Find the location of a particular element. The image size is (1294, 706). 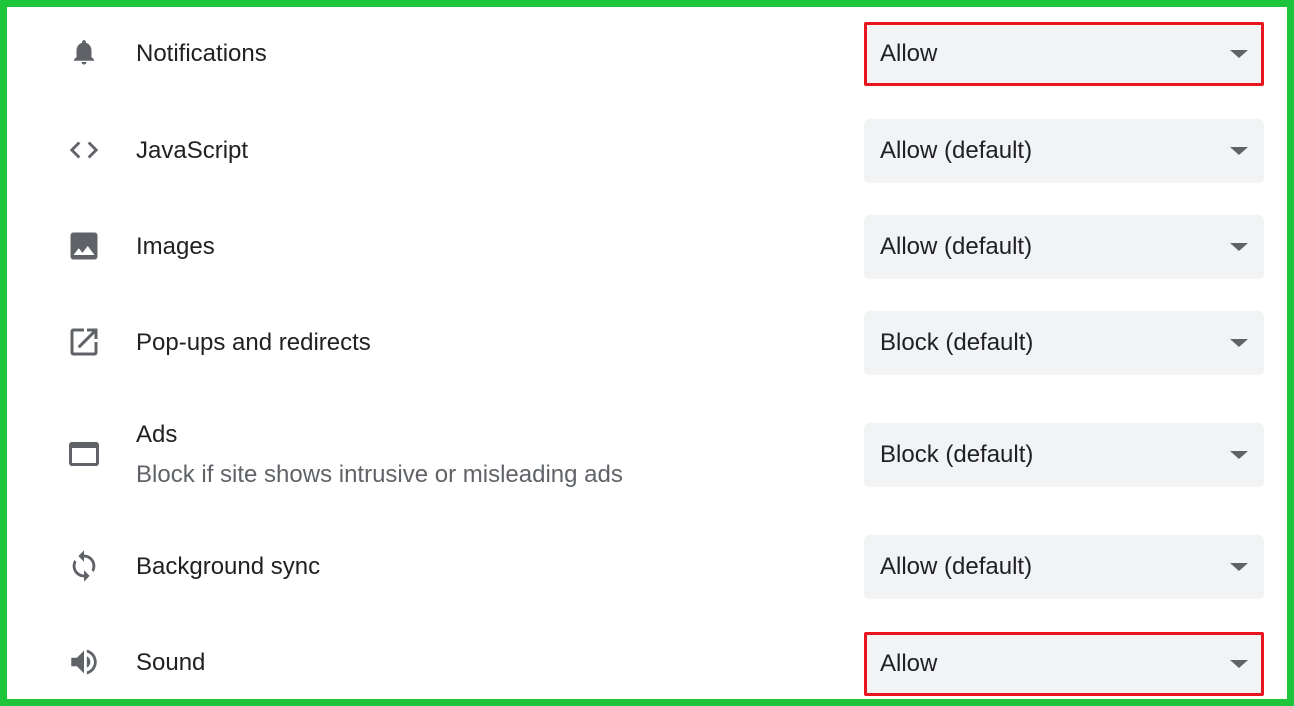

setting-label-javascript: JavaScript is located at coordinates (192, 150).